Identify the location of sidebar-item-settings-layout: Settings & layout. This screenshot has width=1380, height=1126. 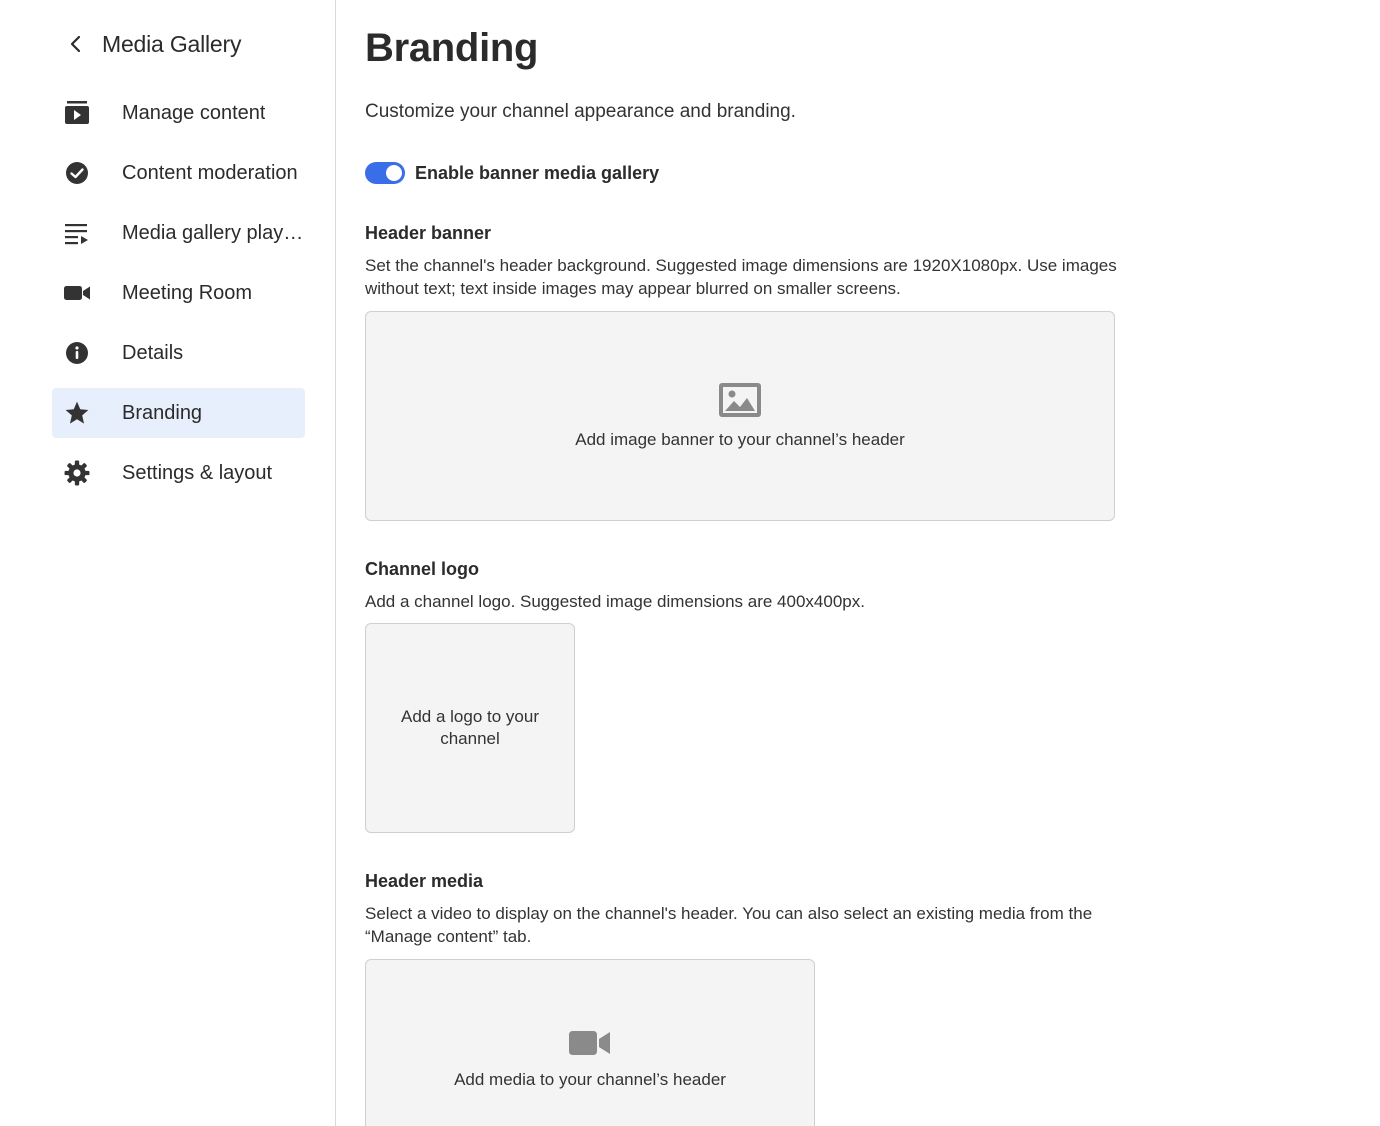
(178, 473).